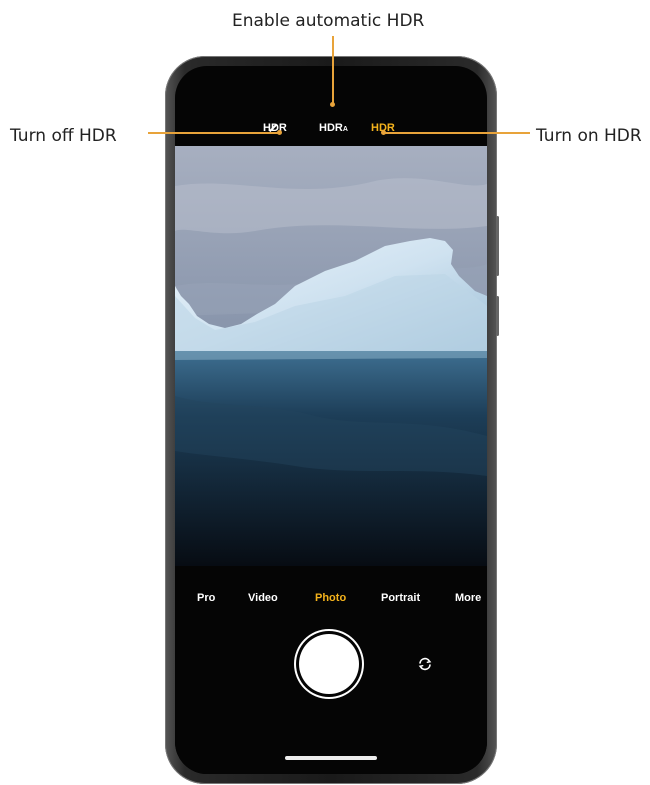 This screenshot has height=785, width=650. What do you see at coordinates (497, 246) in the screenshot?
I see `volume-button` at bounding box center [497, 246].